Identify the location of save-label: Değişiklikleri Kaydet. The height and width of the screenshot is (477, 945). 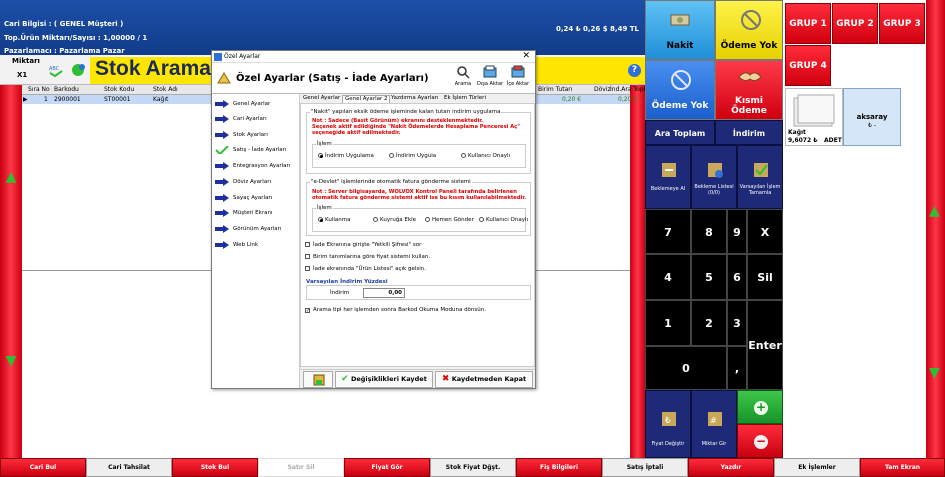
(388, 379).